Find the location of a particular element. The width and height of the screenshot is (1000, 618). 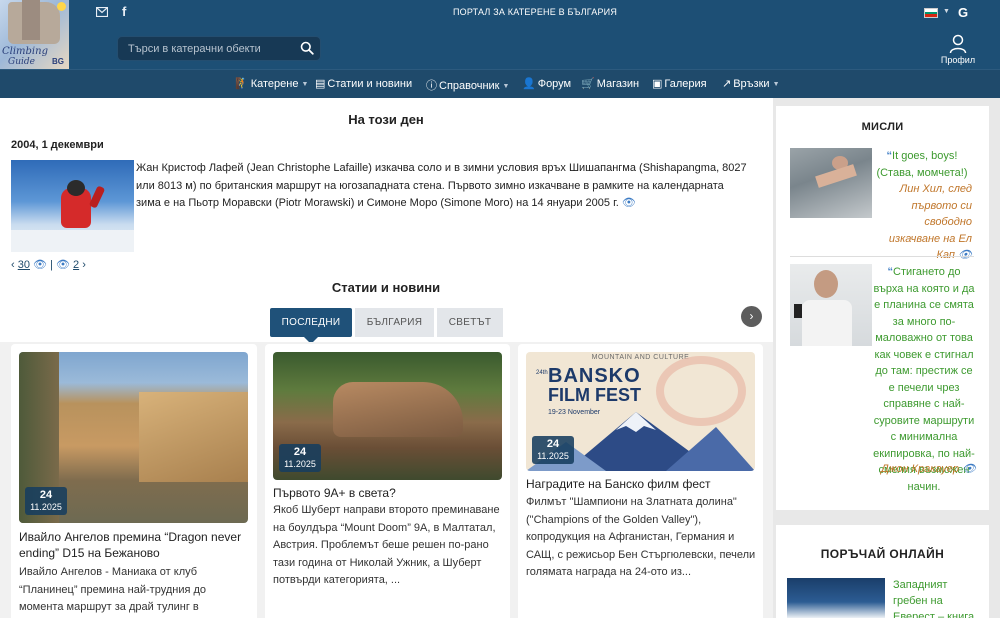

nav-item-forum: 👤 Форум is located at coordinates (546, 83).